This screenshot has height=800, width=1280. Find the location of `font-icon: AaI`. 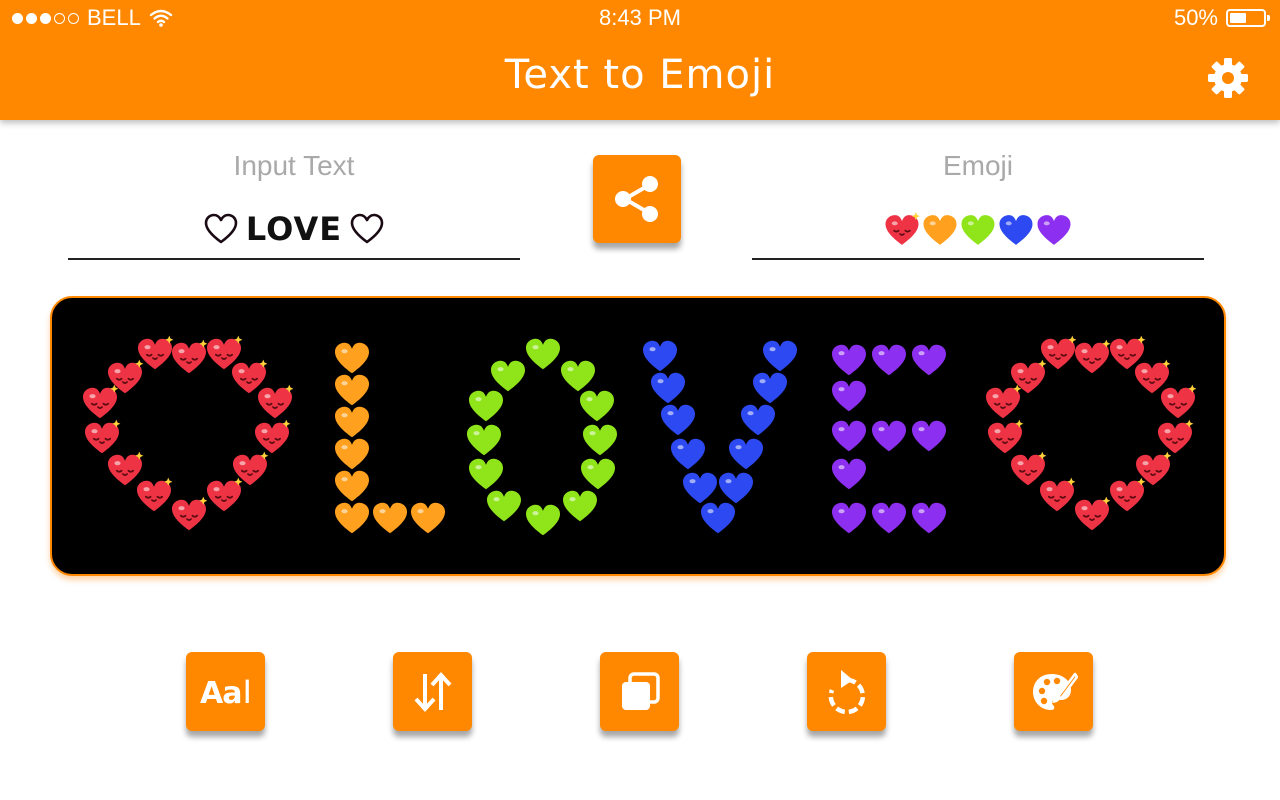

font-icon: AaI is located at coordinates (226, 691).